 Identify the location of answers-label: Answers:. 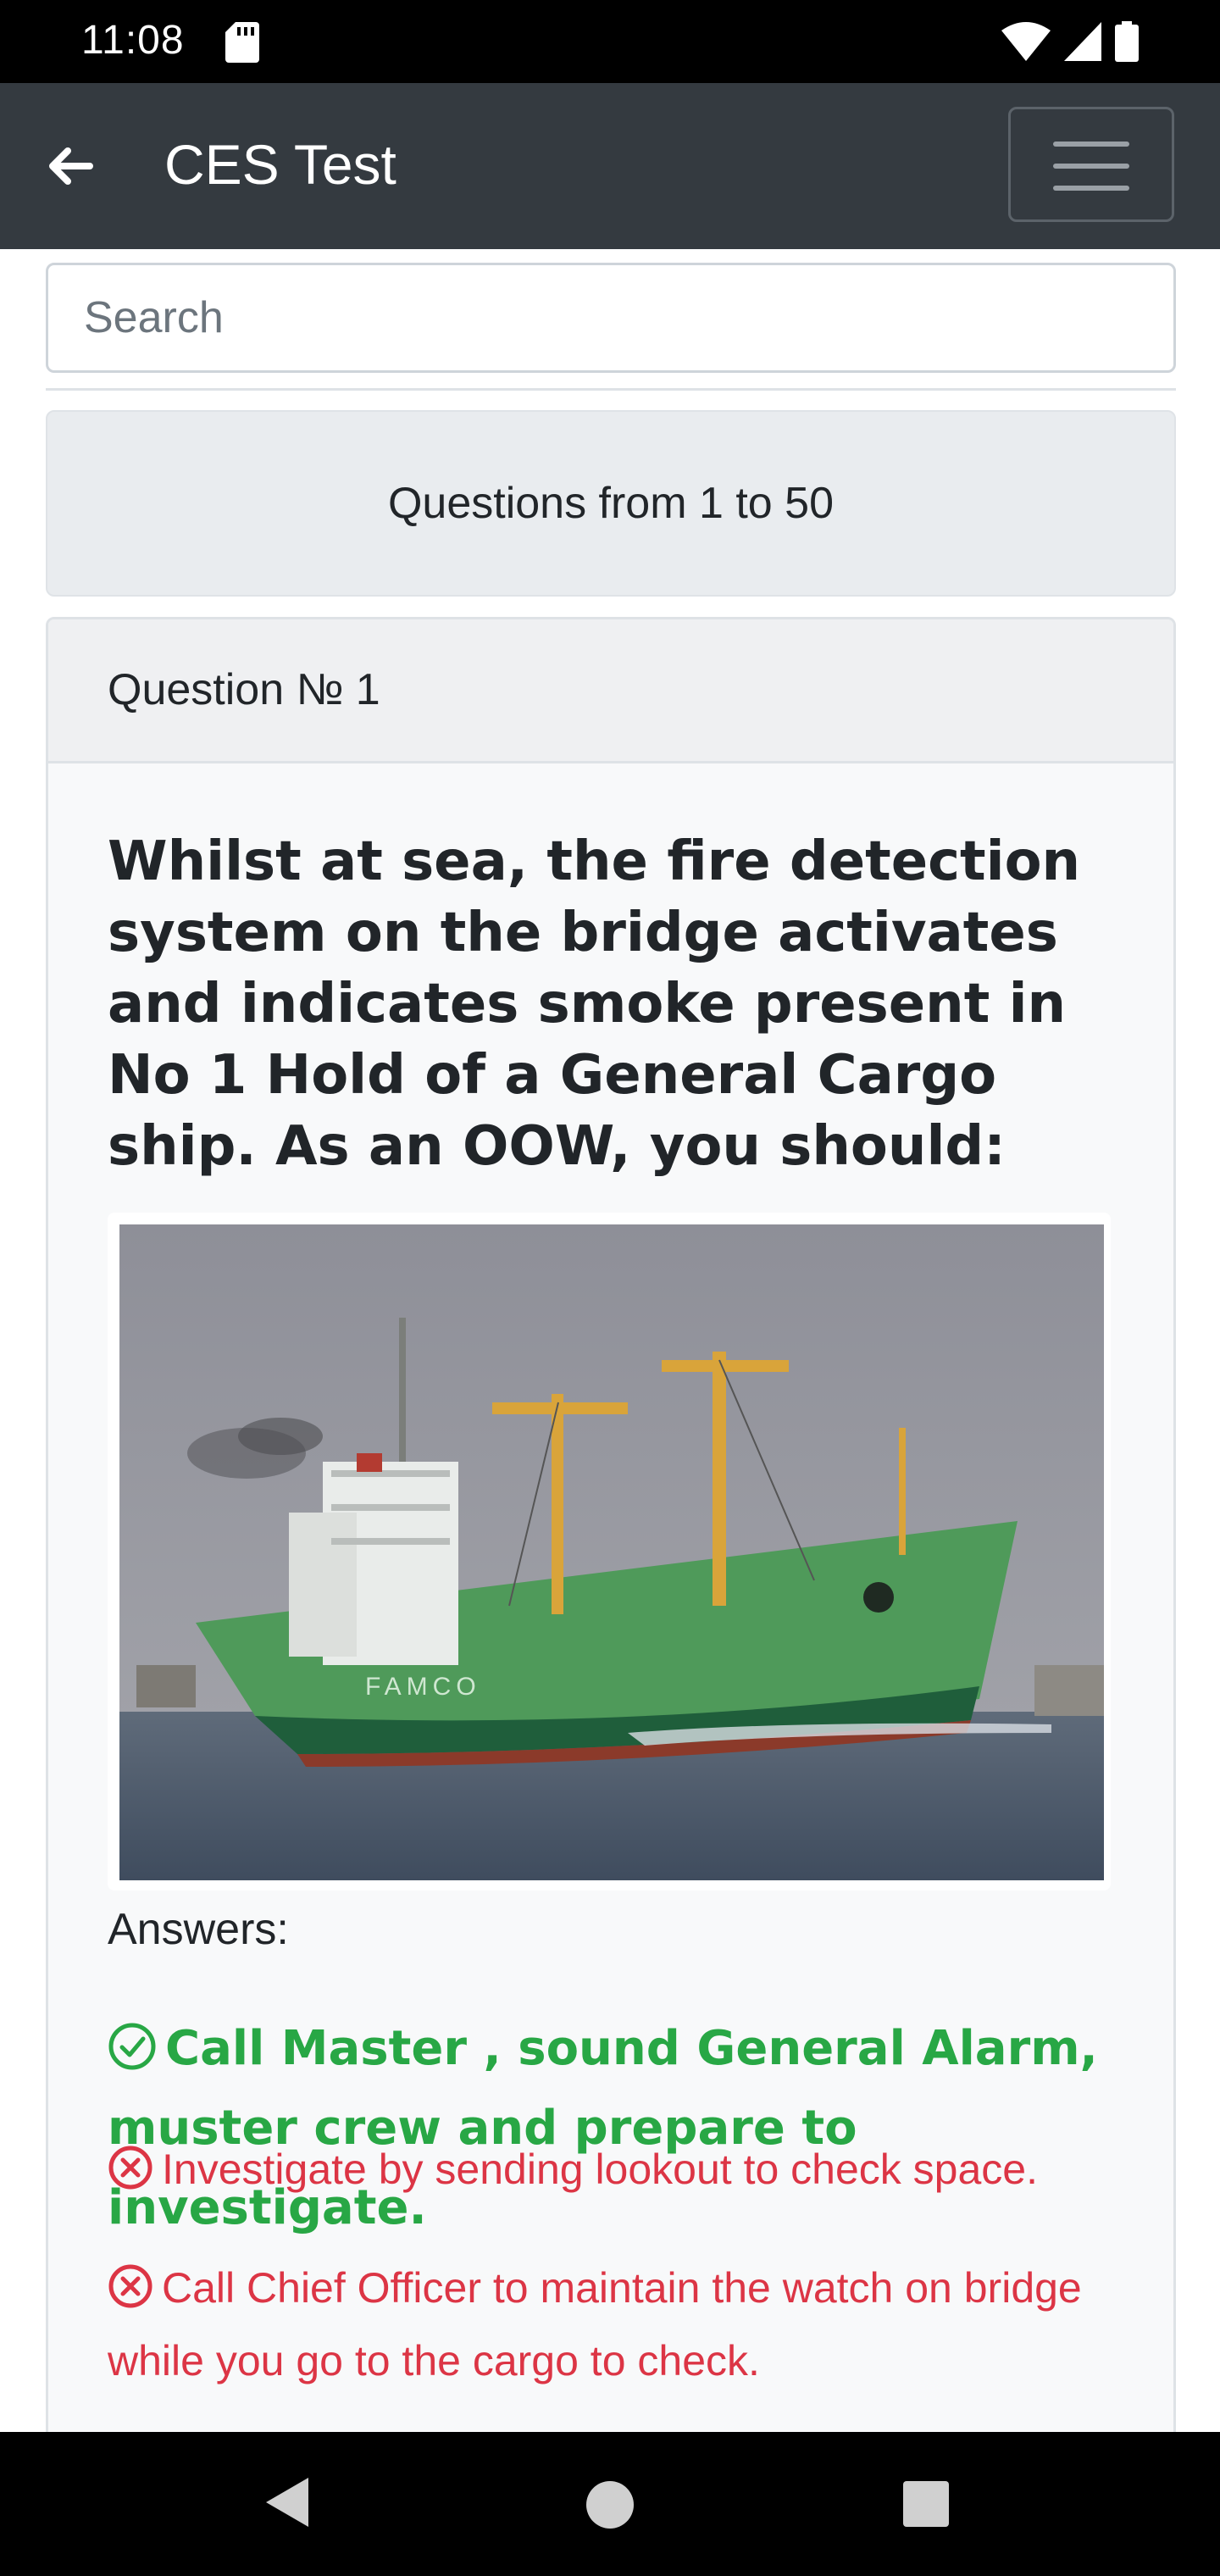
(198, 1929).